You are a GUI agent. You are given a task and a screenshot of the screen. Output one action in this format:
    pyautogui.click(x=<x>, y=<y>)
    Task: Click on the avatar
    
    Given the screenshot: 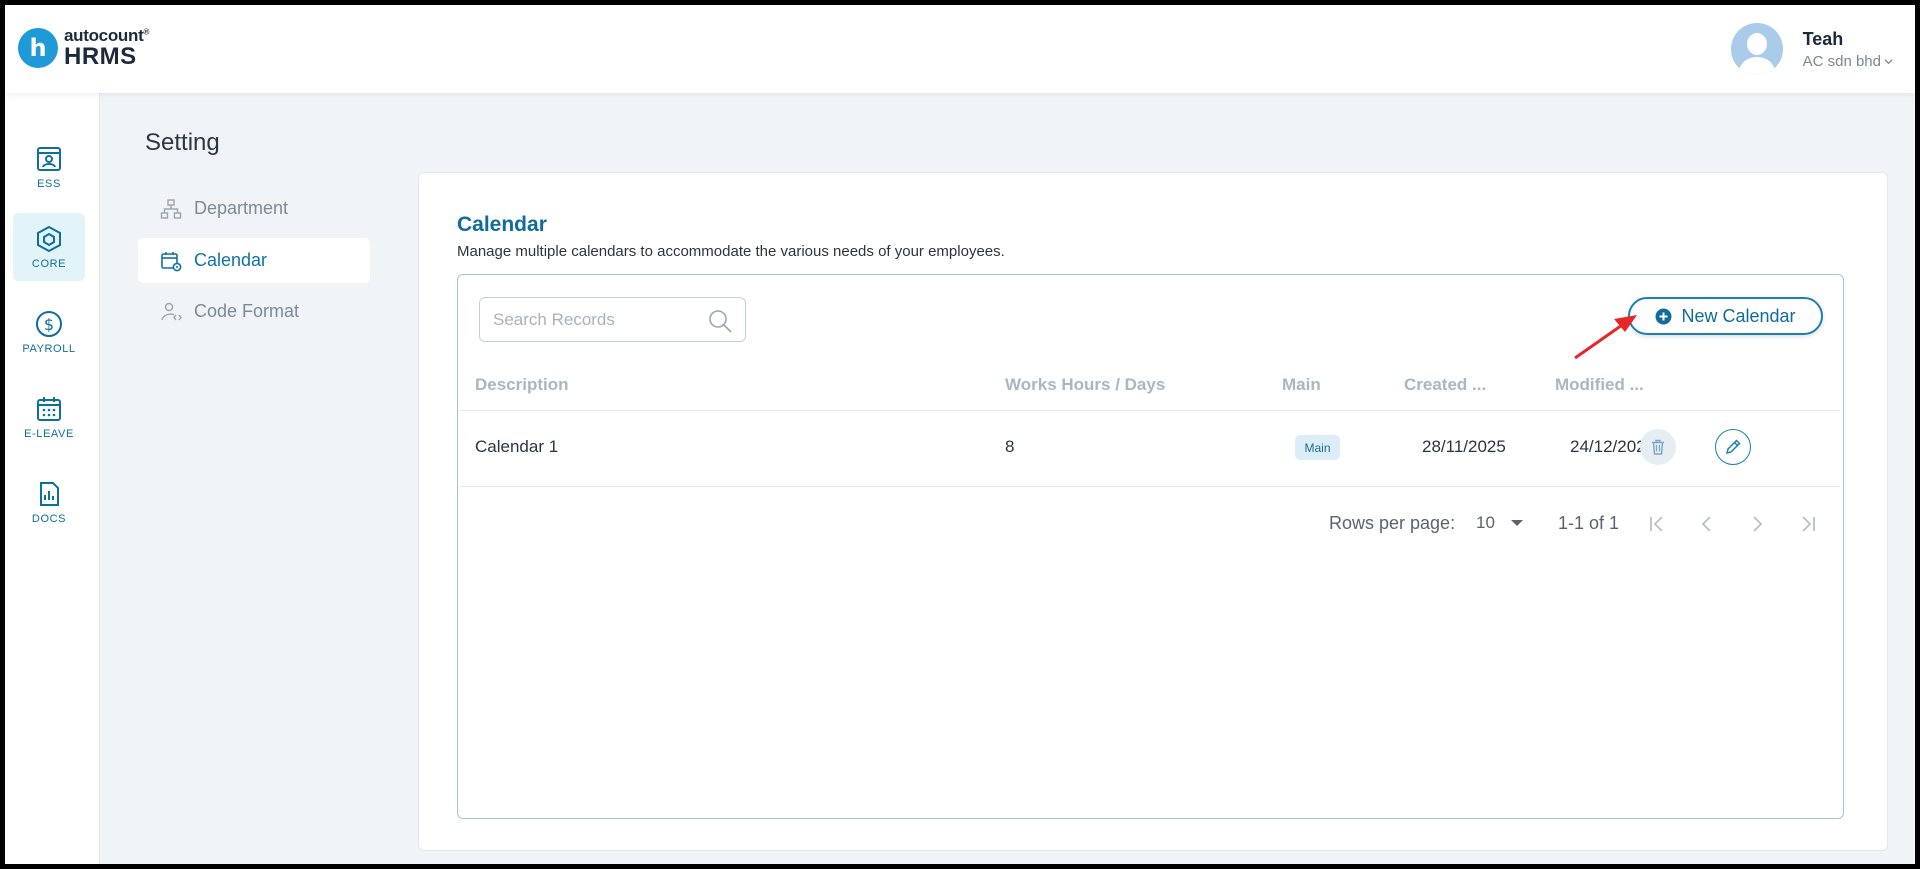 What is the action you would take?
    pyautogui.click(x=1756, y=49)
    